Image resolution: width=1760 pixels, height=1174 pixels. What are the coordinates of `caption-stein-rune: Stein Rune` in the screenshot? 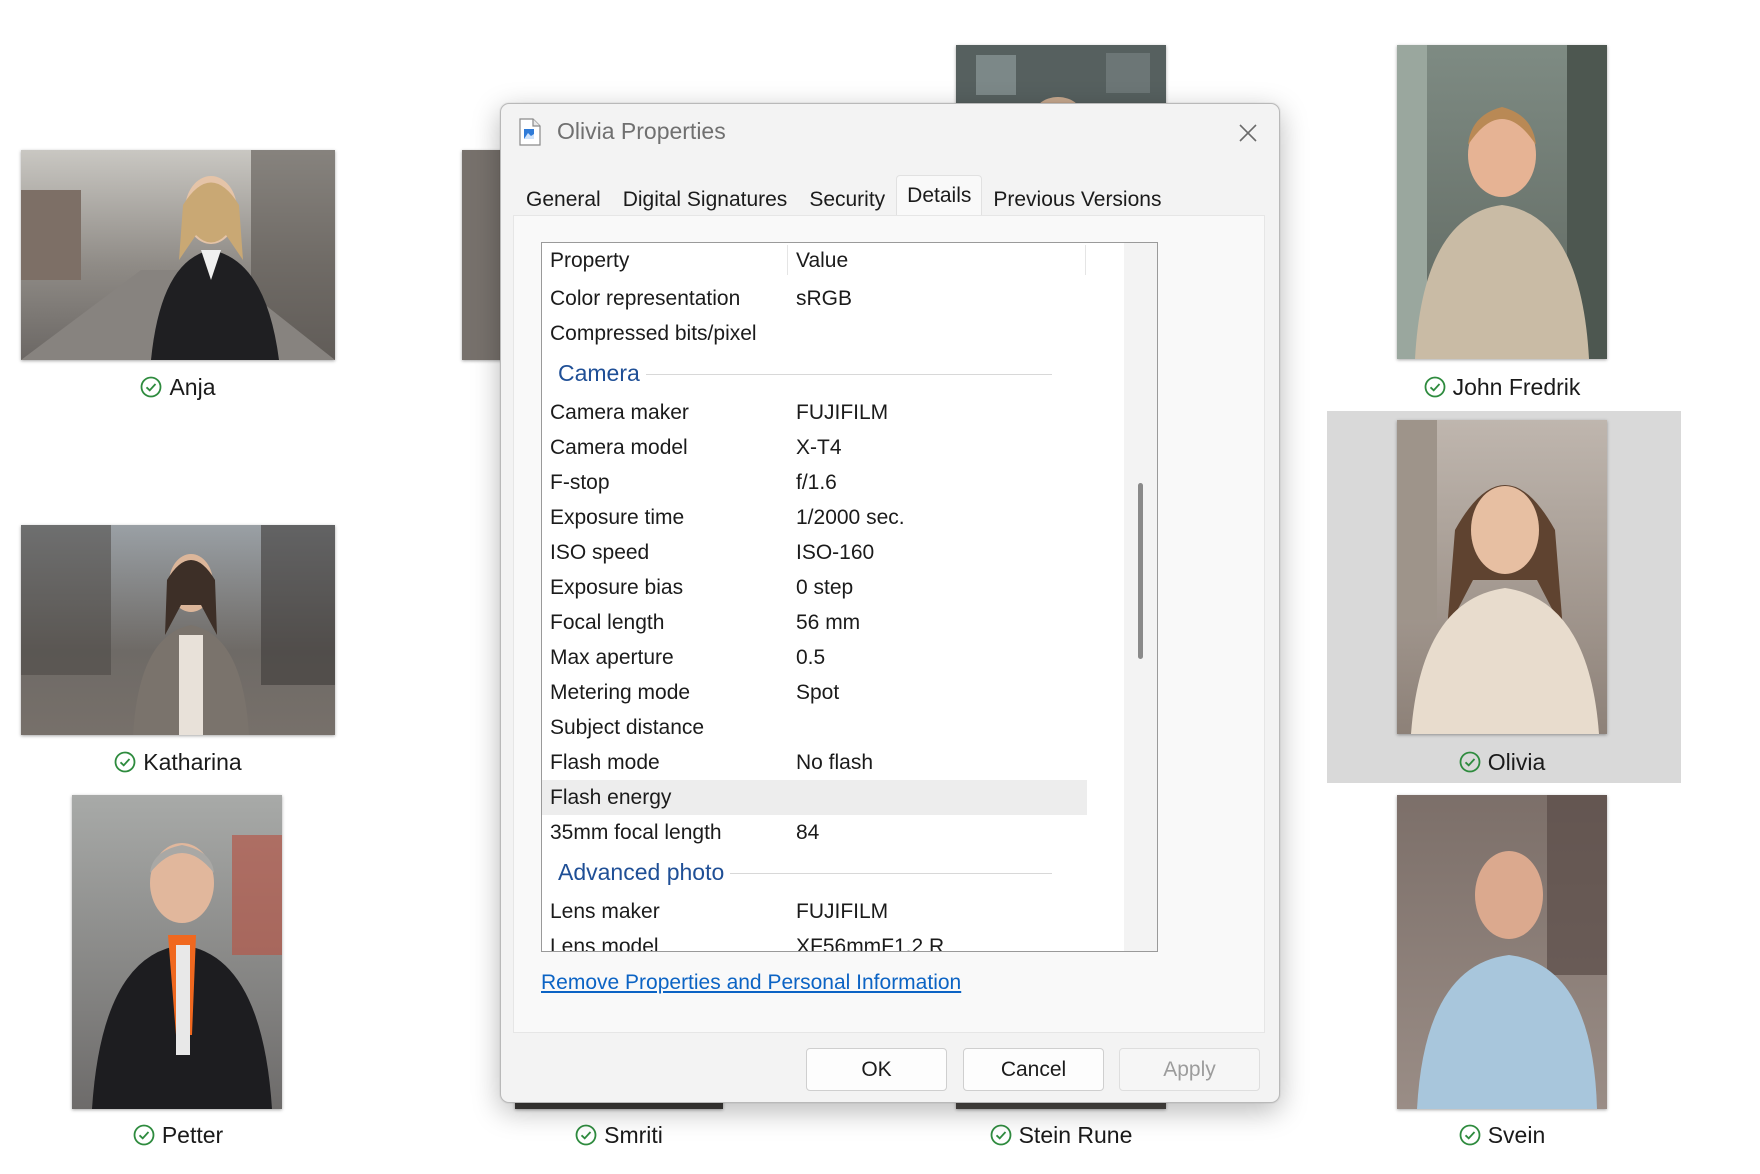 It's located at (1061, 1135).